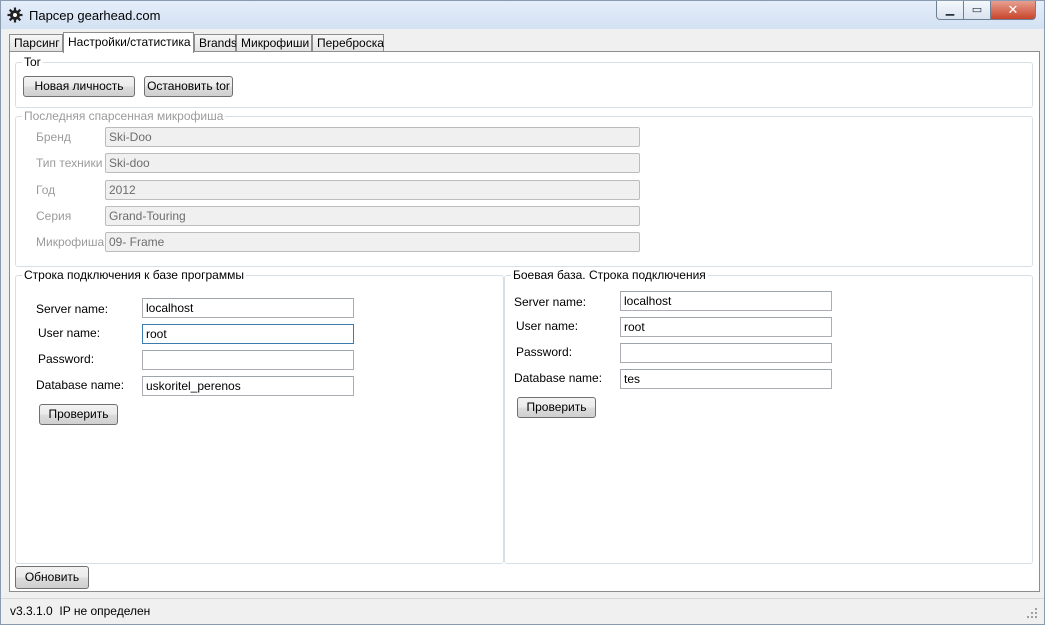  Describe the element at coordinates (128, 42) in the screenshot. I see `tab-settings-statistics: Настройки/статистика` at that location.